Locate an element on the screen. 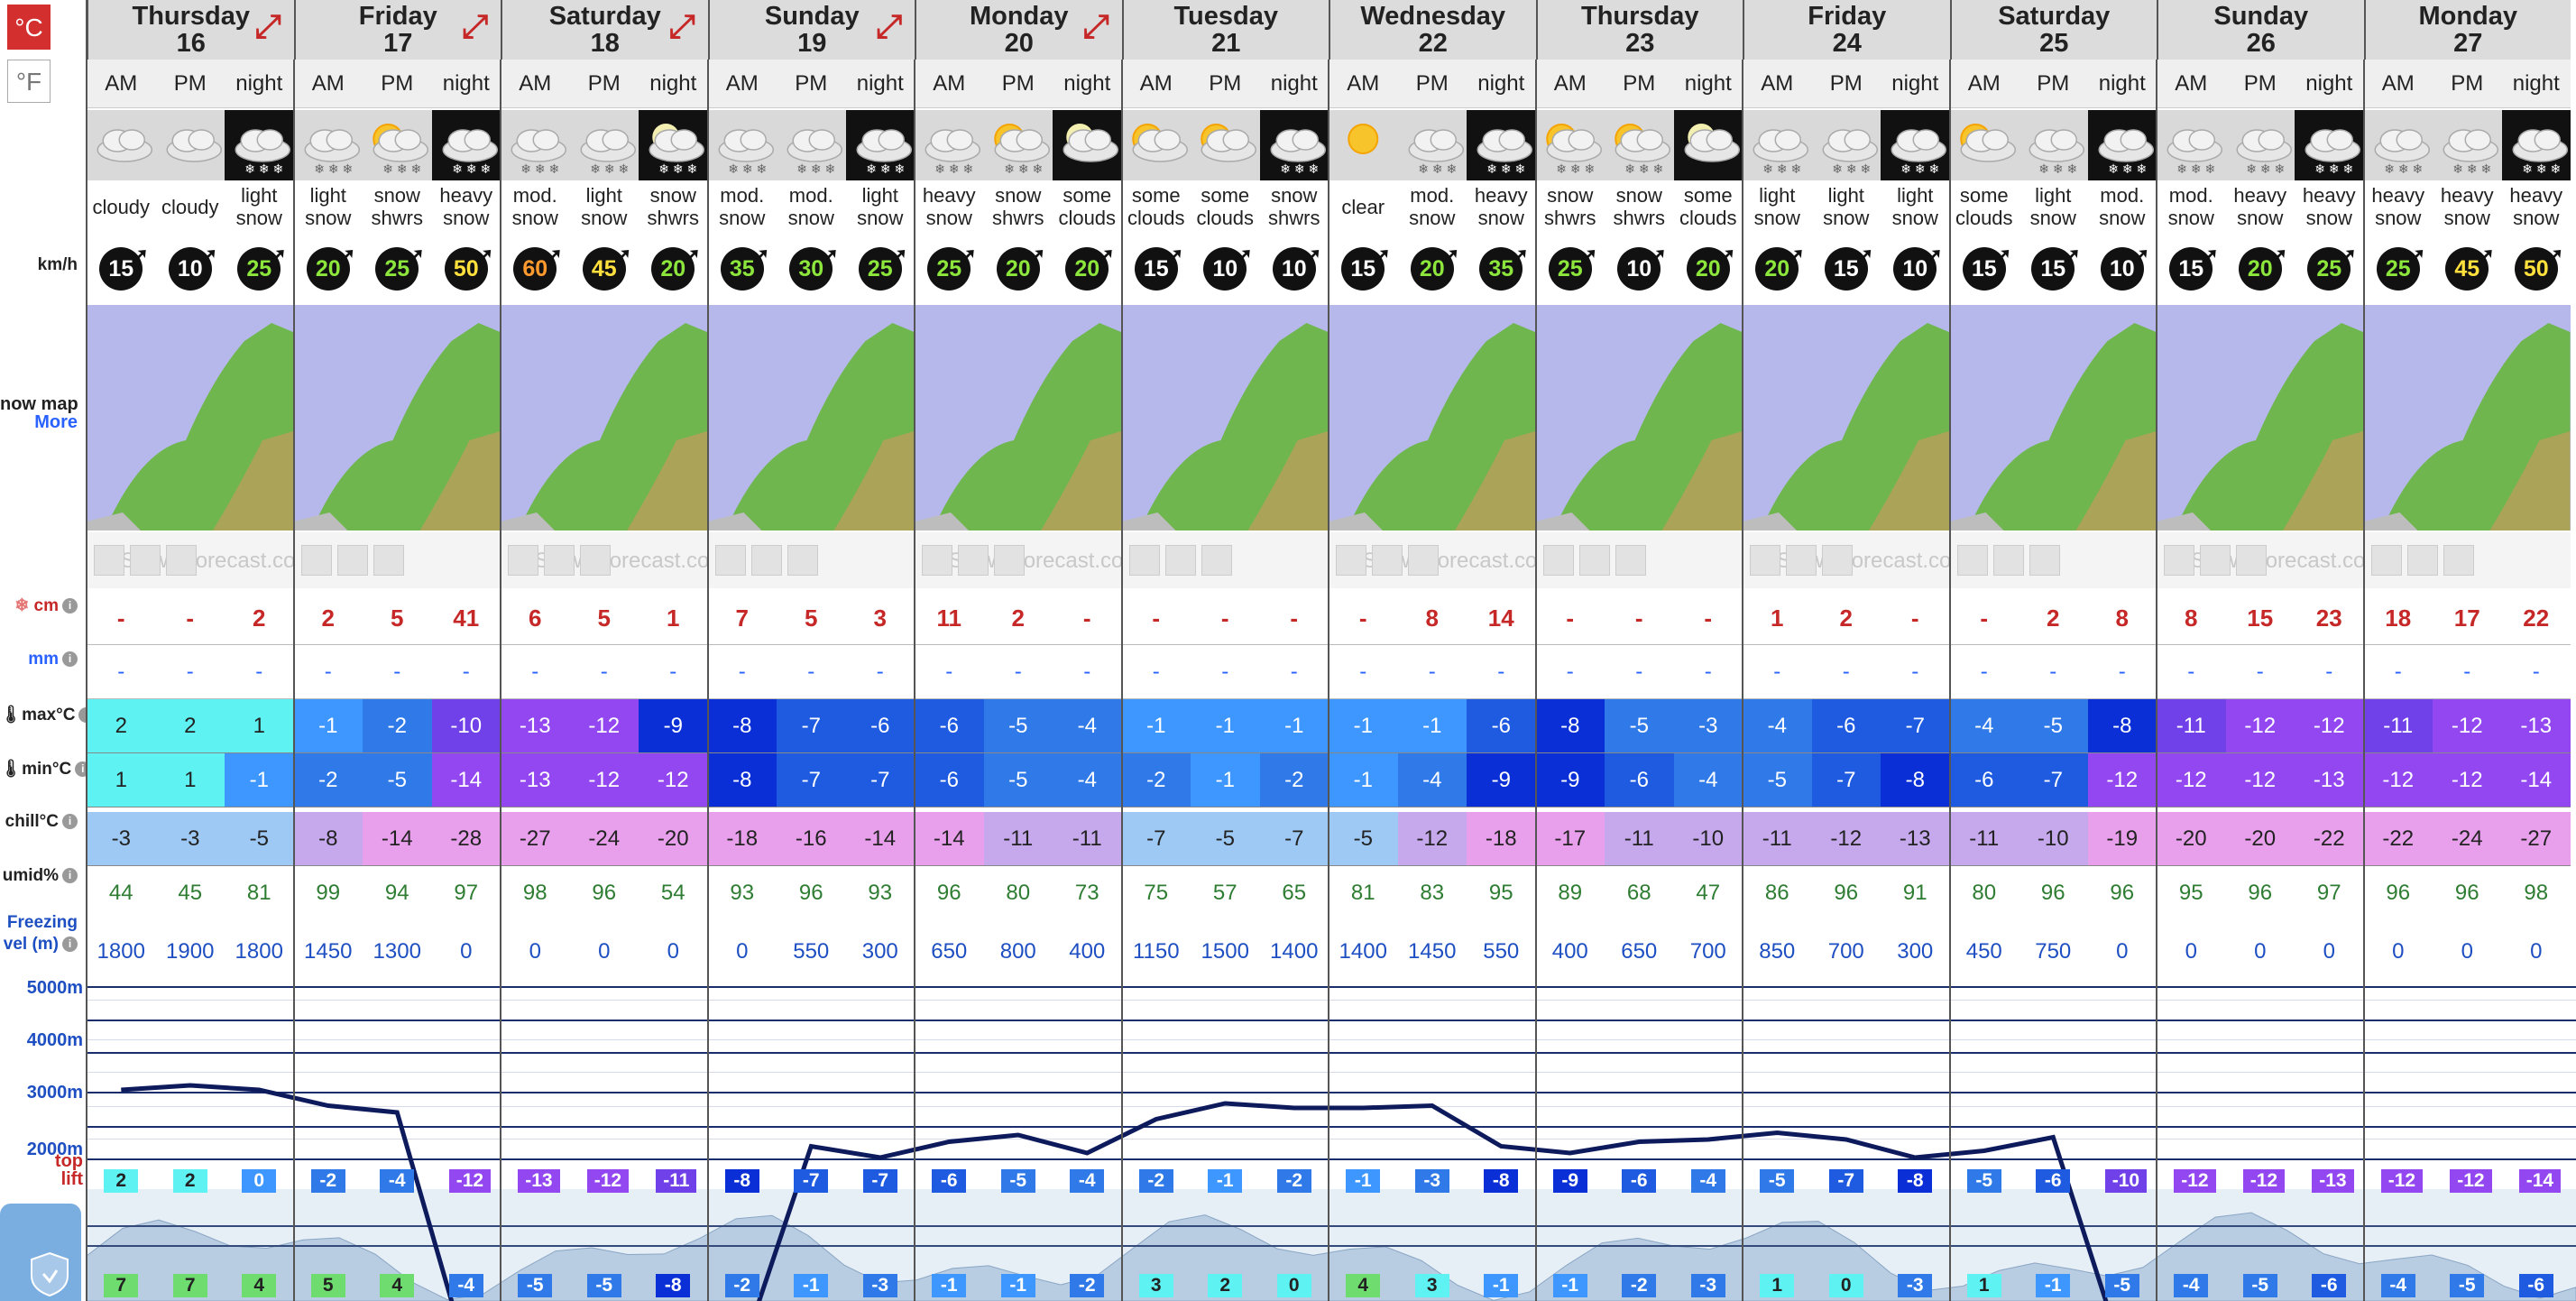 This screenshot has height=1301, width=2576. wind-cell: 15 ➚ is located at coordinates (2191, 269).